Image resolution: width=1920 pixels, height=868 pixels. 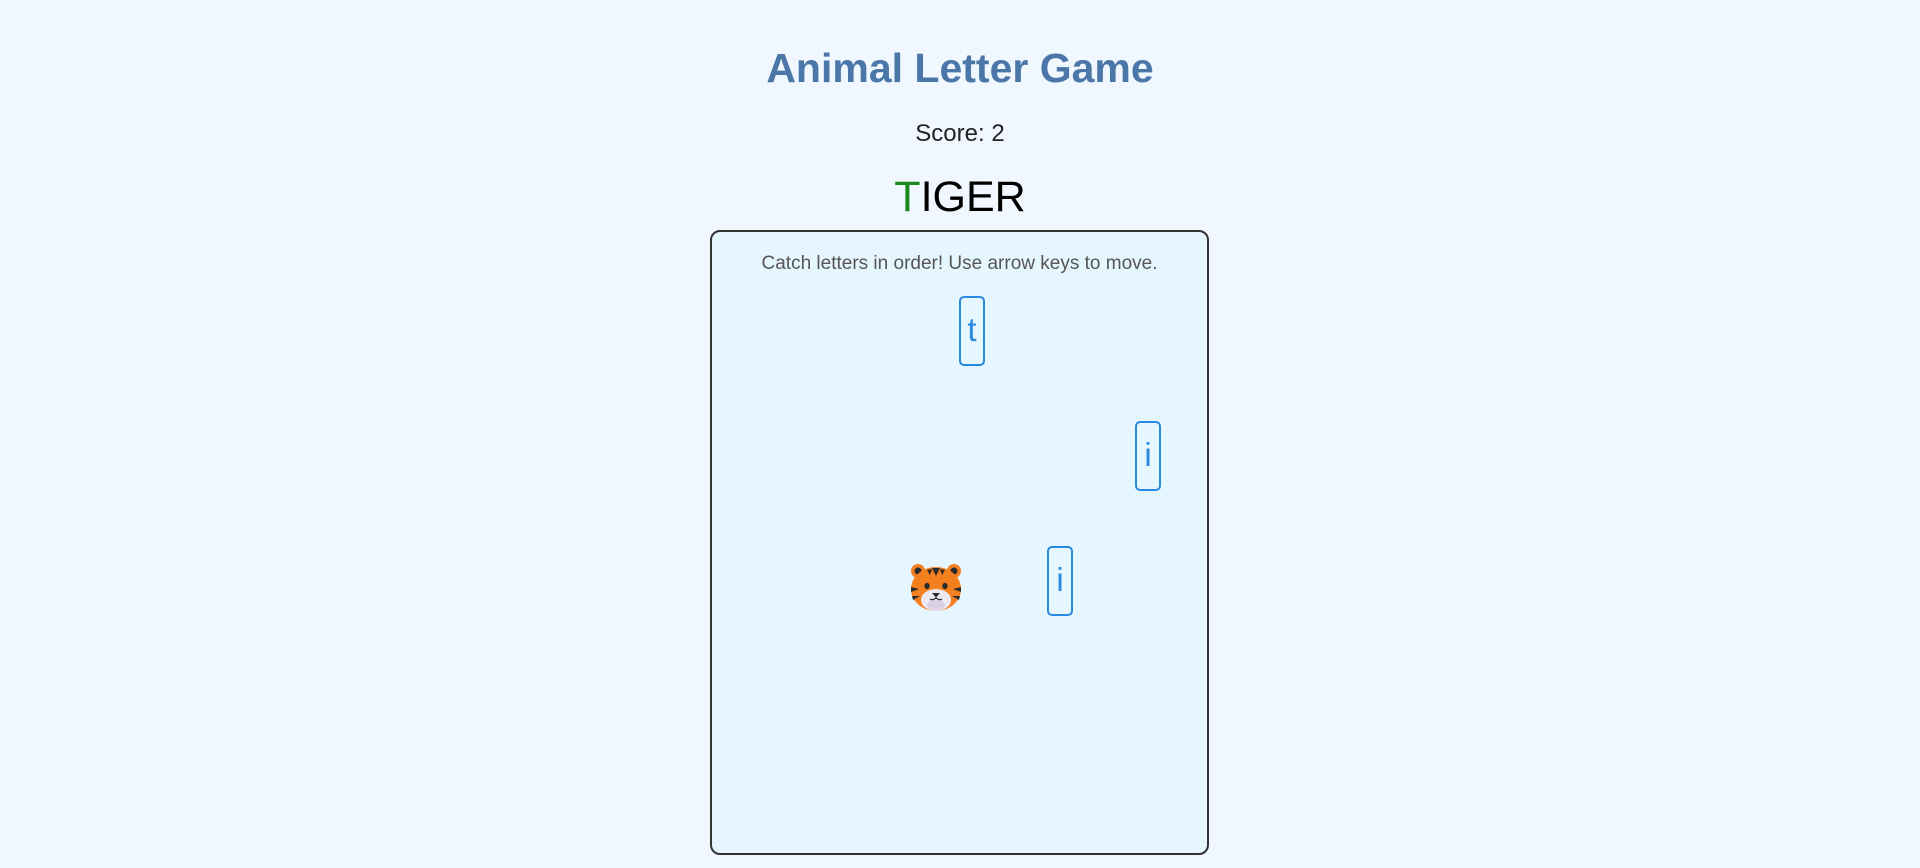 I want to click on target-word: TIGER, so click(x=960, y=197).